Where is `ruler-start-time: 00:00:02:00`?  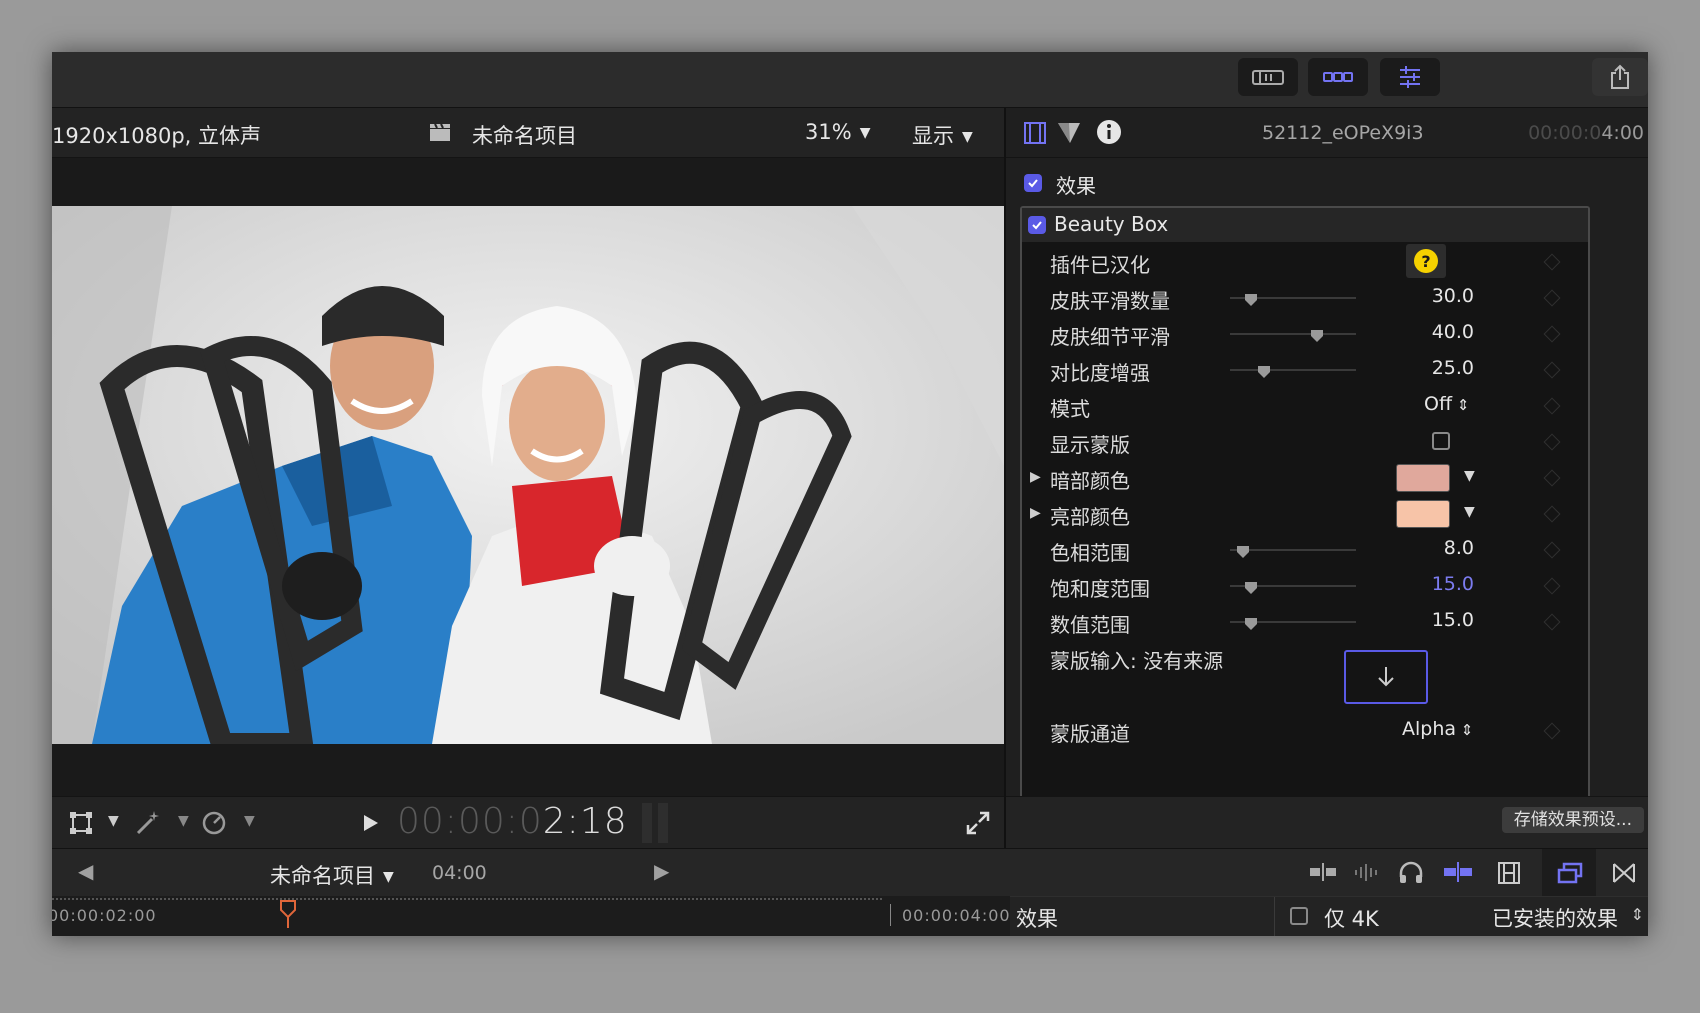 ruler-start-time: 00:00:02:00 is located at coordinates (104, 915).